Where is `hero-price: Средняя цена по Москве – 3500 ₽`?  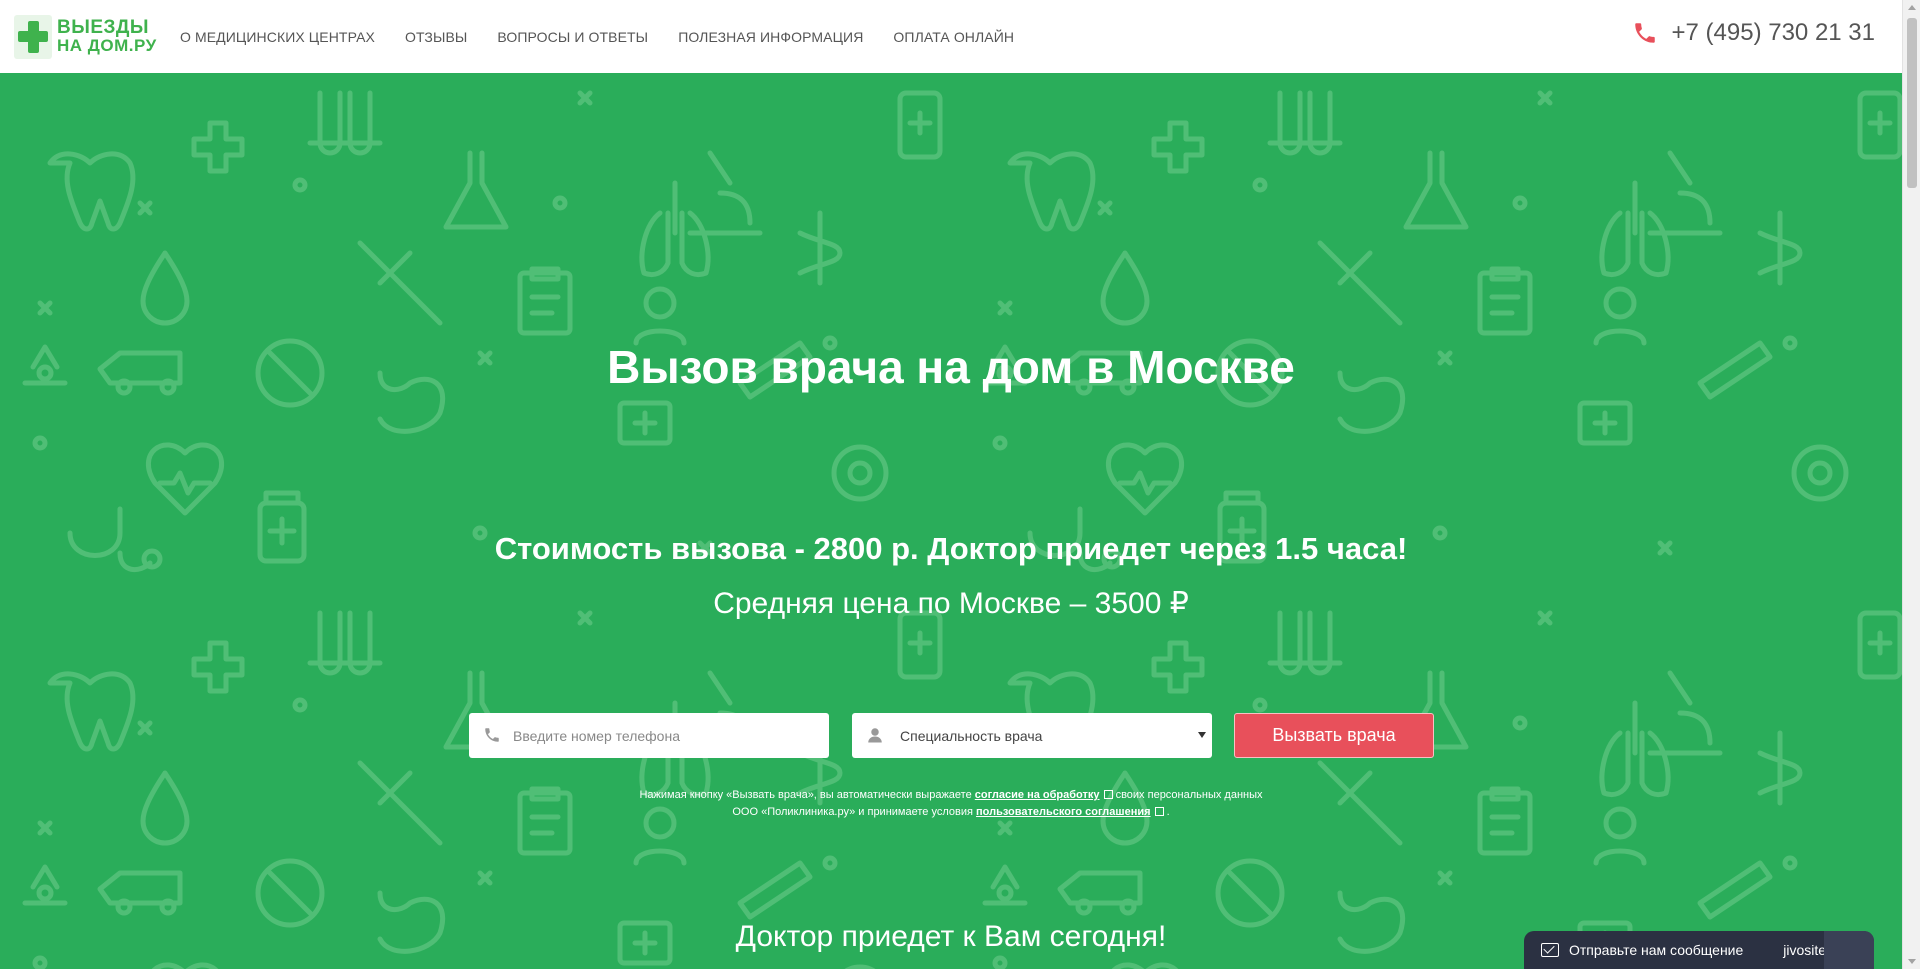 hero-price: Средняя цена по Москве – 3500 ₽ is located at coordinates (951, 603).